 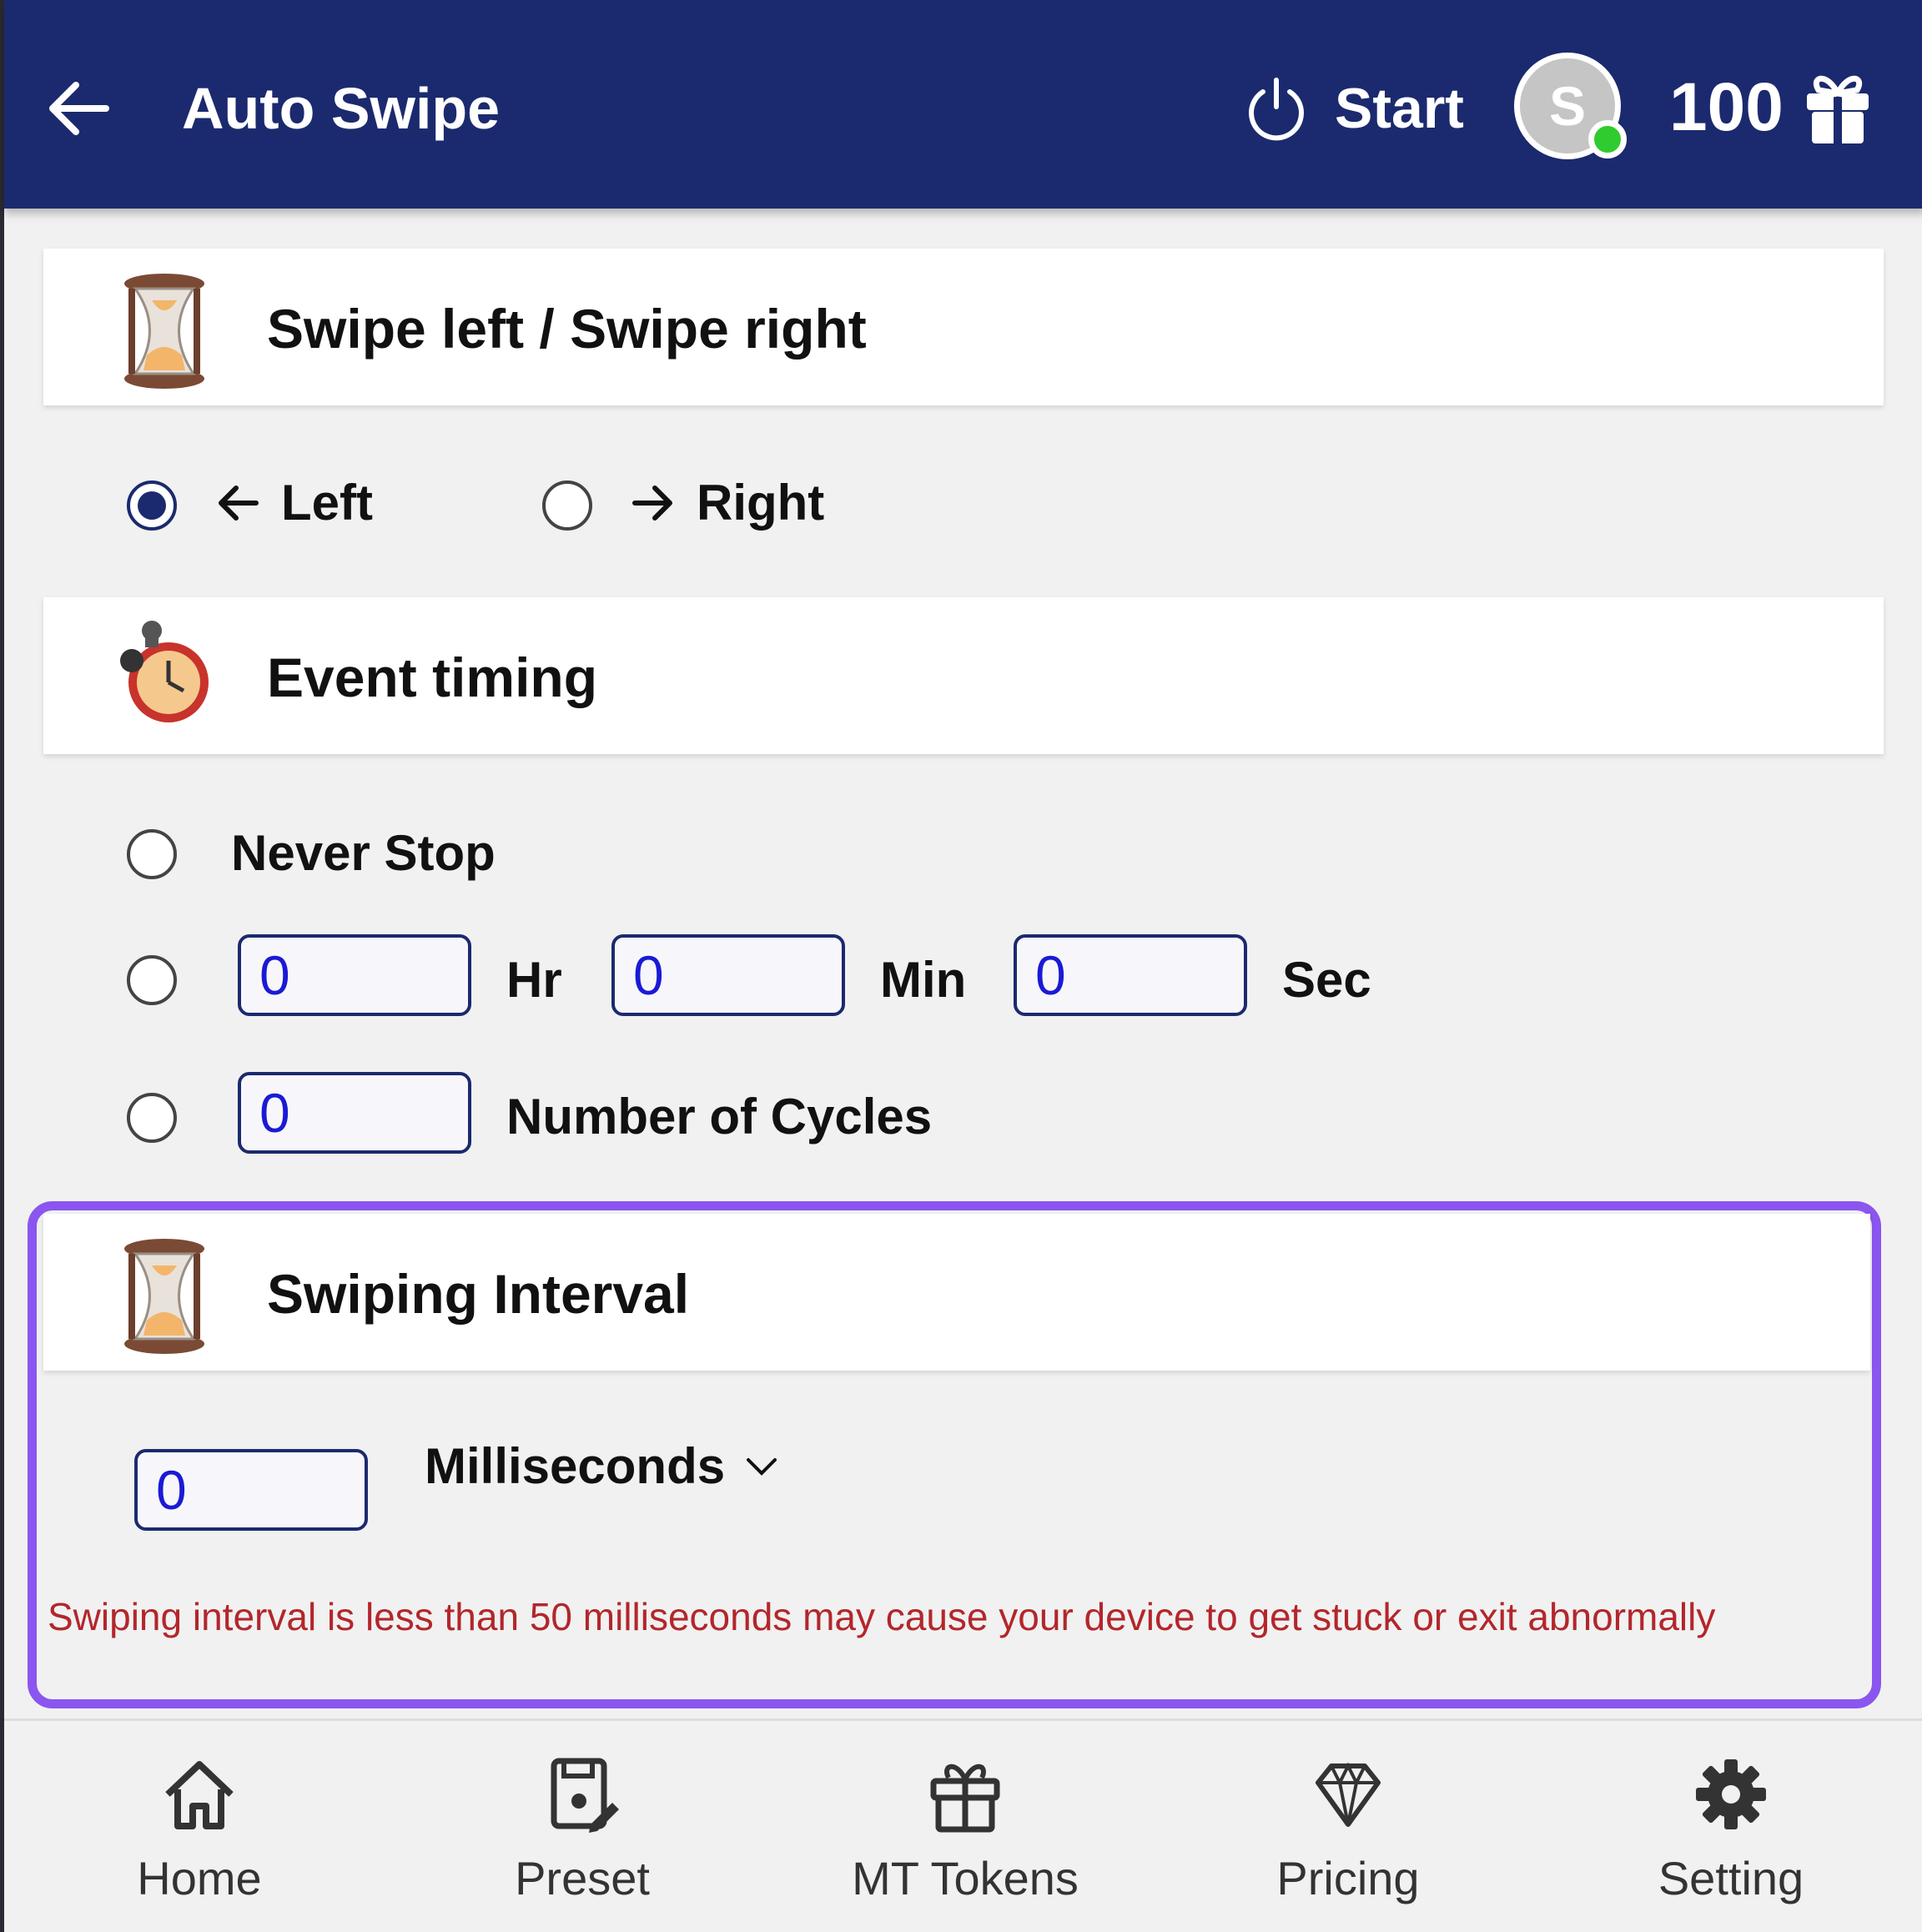 What do you see at coordinates (582, 1833) in the screenshot?
I see `nav-preset: Preset` at bounding box center [582, 1833].